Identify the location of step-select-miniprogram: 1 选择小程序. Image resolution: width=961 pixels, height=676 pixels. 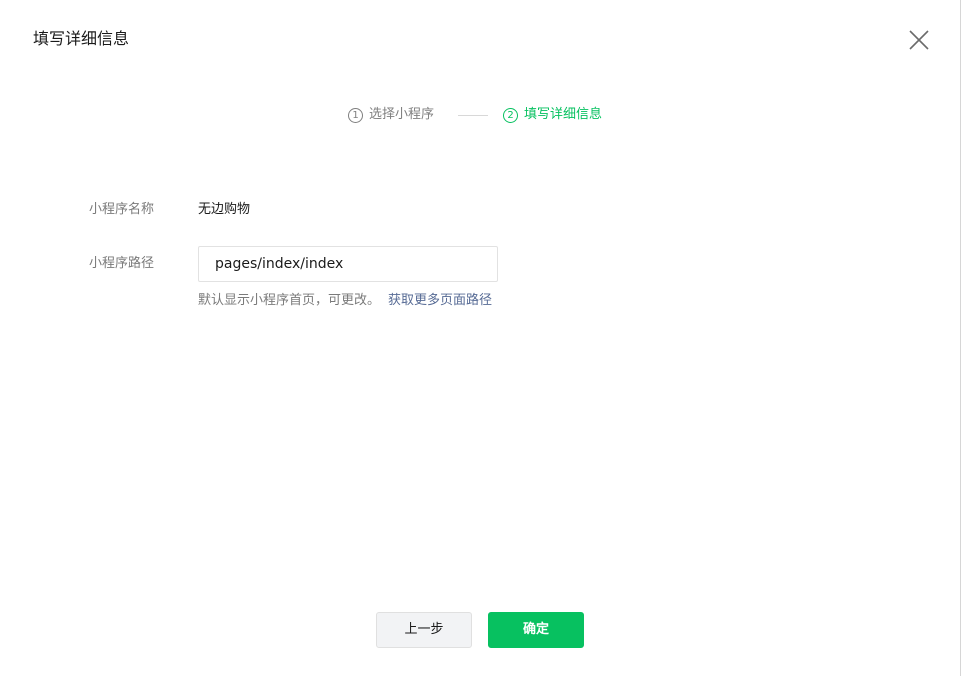
(391, 115).